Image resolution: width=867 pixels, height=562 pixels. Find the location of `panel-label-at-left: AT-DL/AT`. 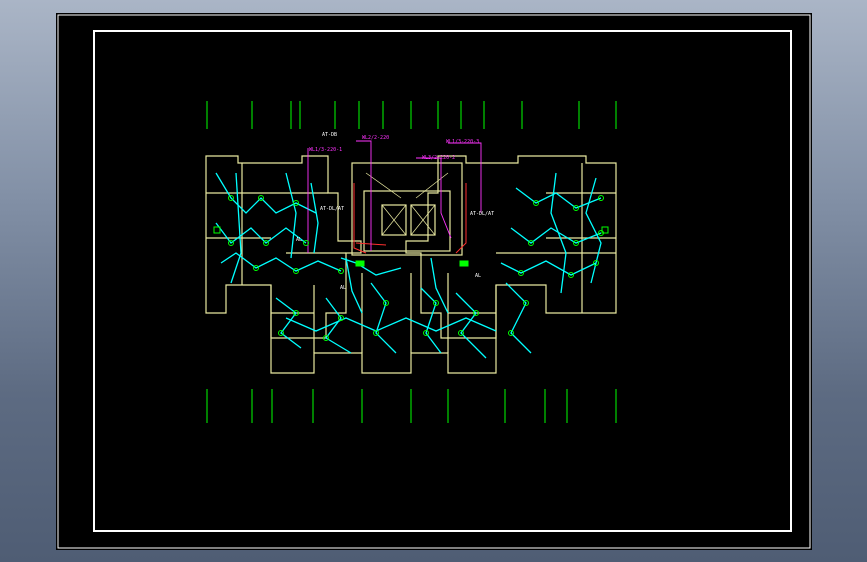

panel-label-at-left: AT-DL/AT is located at coordinates (332, 209).